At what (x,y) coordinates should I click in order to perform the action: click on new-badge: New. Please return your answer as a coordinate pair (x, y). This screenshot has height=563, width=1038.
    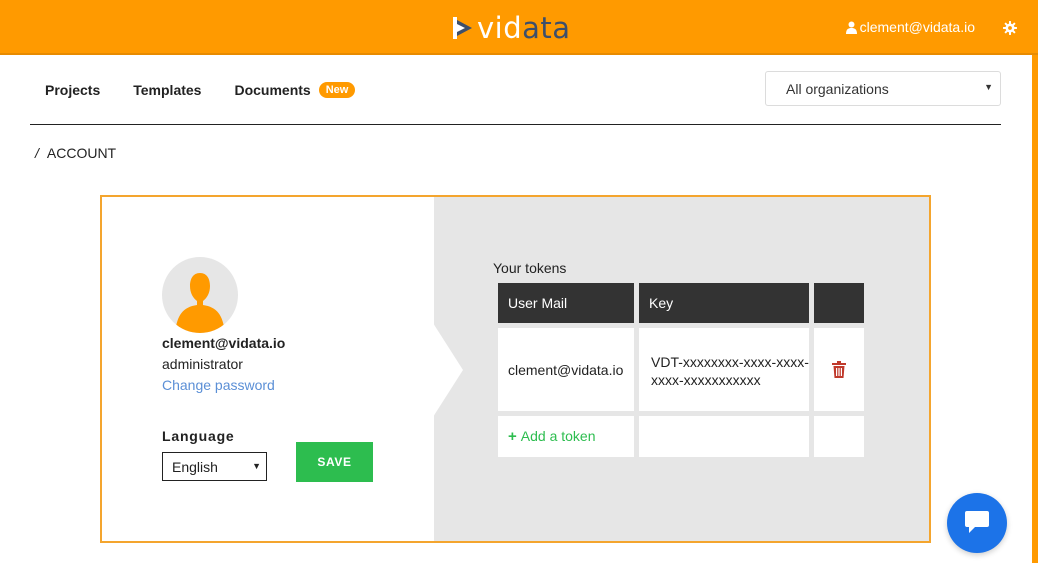
    Looking at the image, I should click on (337, 90).